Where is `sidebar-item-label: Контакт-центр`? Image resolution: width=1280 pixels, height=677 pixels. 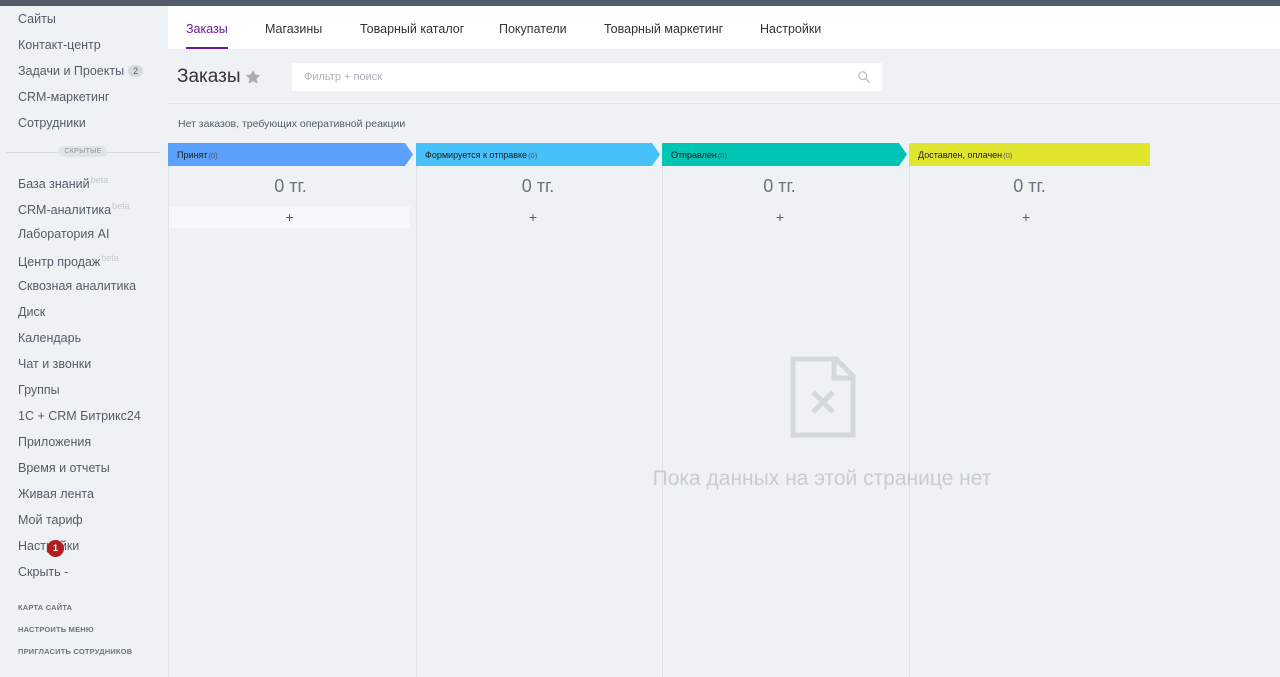
sidebar-item-label: Контакт-центр is located at coordinates (59, 45).